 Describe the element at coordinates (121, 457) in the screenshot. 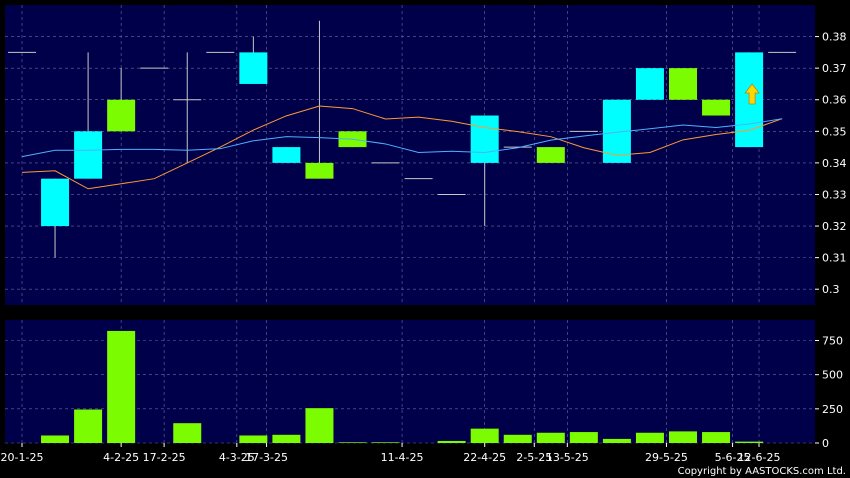

I see `x-tick-label: 4-2-25` at that location.